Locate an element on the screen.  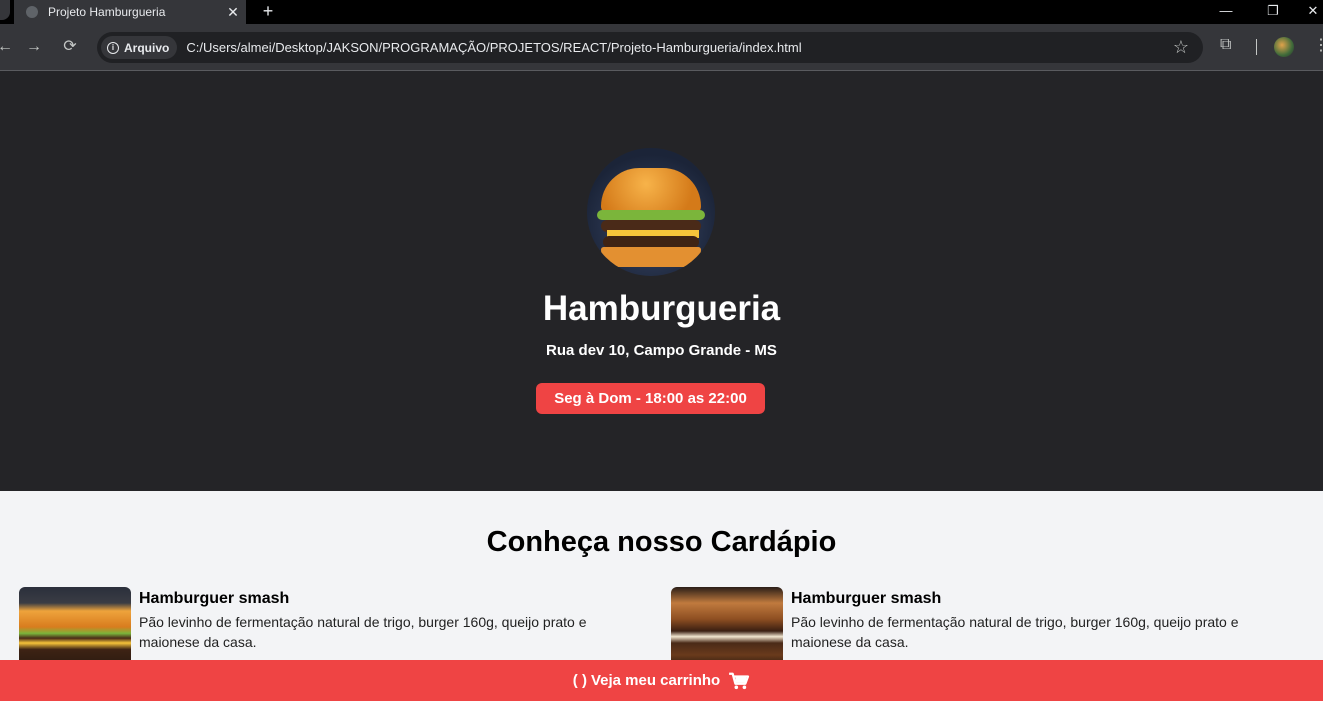
browser-tab-bar: Projeto Hamburgueria ✕ + — ❐ ✕ is located at coordinates (661, 12).